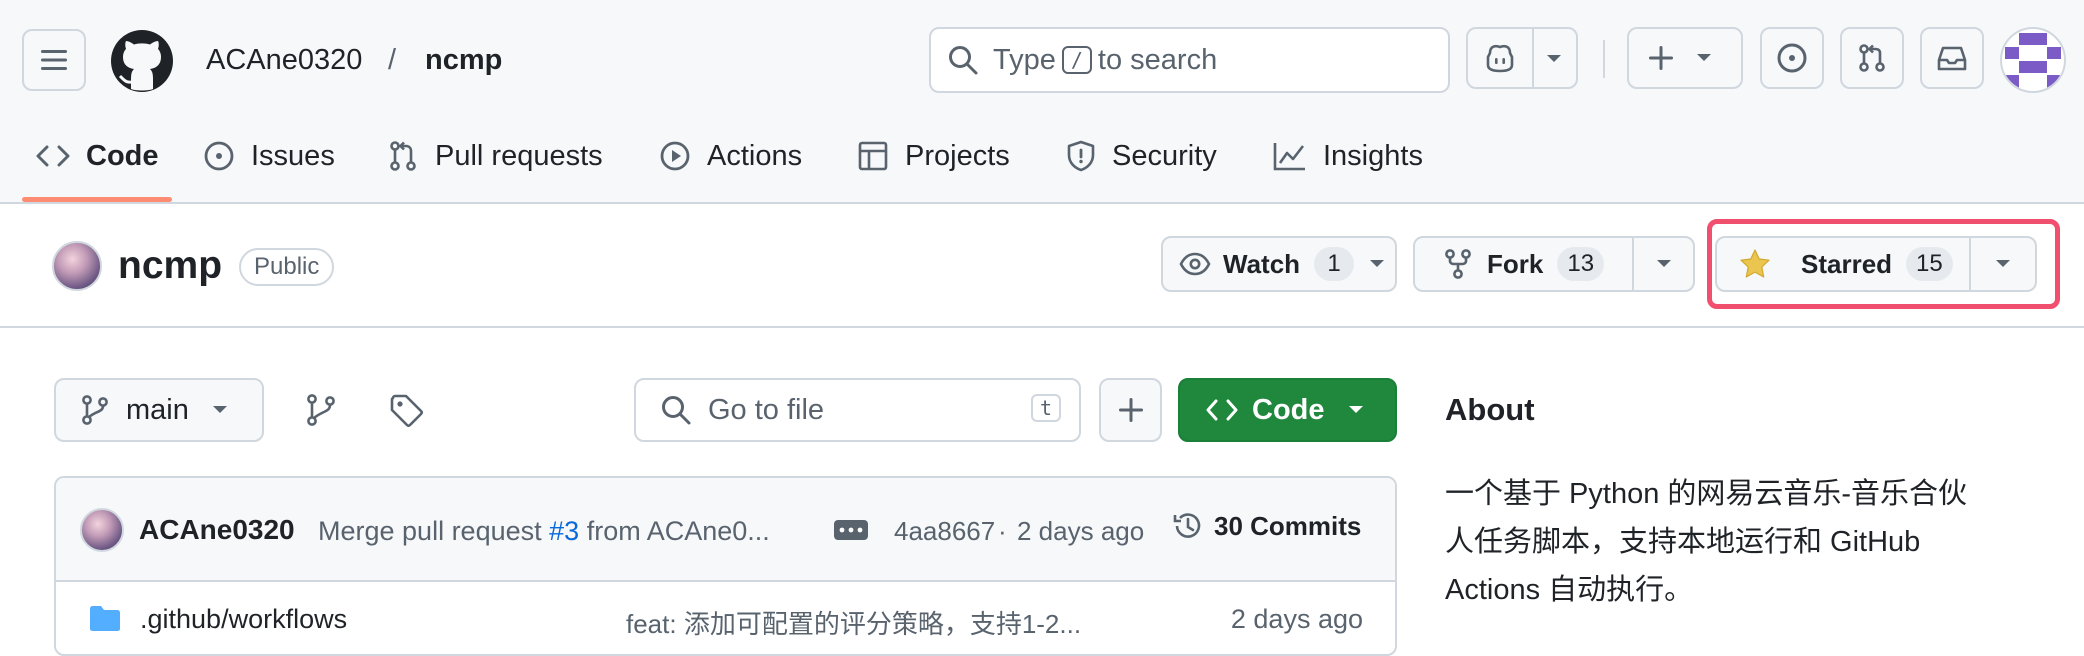 The width and height of the screenshot is (2084, 656). I want to click on copilot-divider, so click(1533, 58).